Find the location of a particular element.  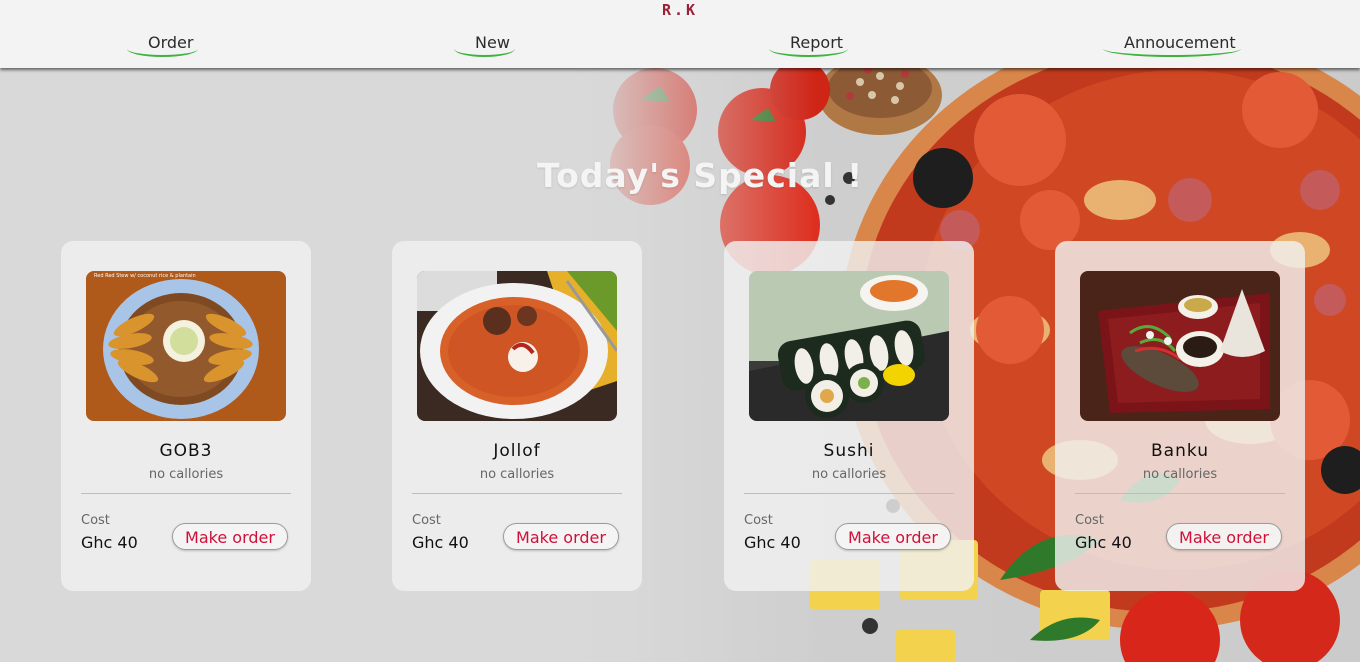

food-image-sushi is located at coordinates (849, 346).